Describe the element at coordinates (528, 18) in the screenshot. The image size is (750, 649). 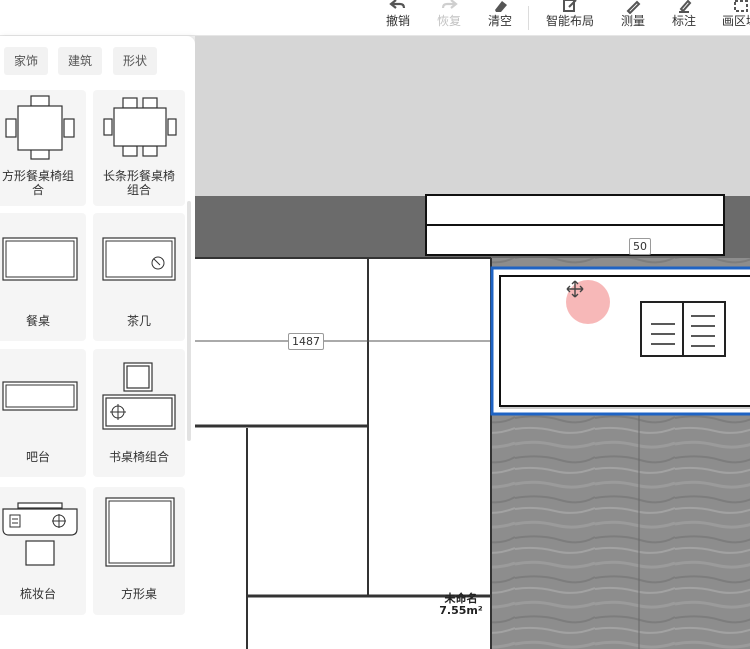
I see `toolbar-divider` at that location.